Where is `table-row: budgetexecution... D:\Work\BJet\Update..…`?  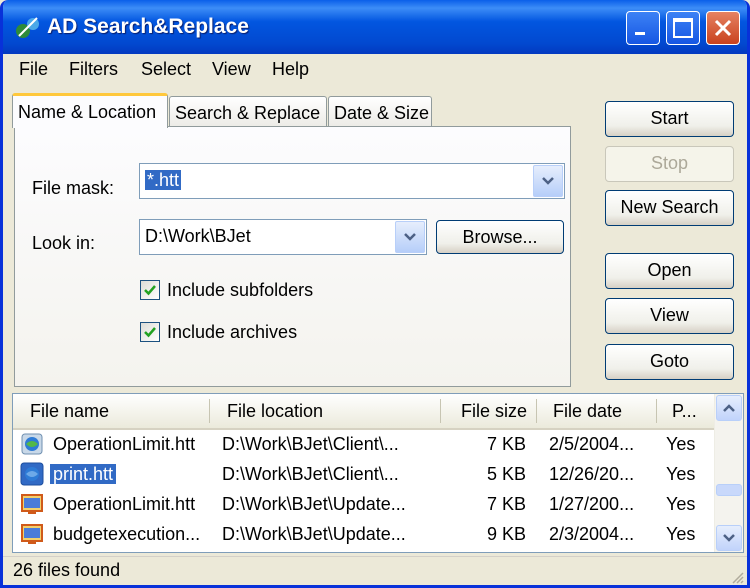
table-row: budgetexecution... D:\Work\BJet\Update..… is located at coordinates (364, 534).